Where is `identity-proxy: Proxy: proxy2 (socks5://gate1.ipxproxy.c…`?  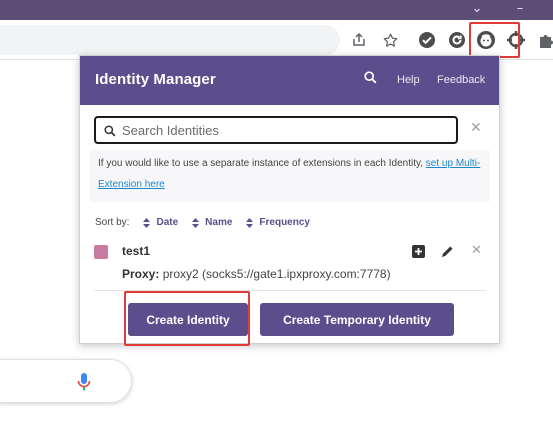 identity-proxy: Proxy: proxy2 (socks5://gate1.ipxproxy.c… is located at coordinates (256, 274).